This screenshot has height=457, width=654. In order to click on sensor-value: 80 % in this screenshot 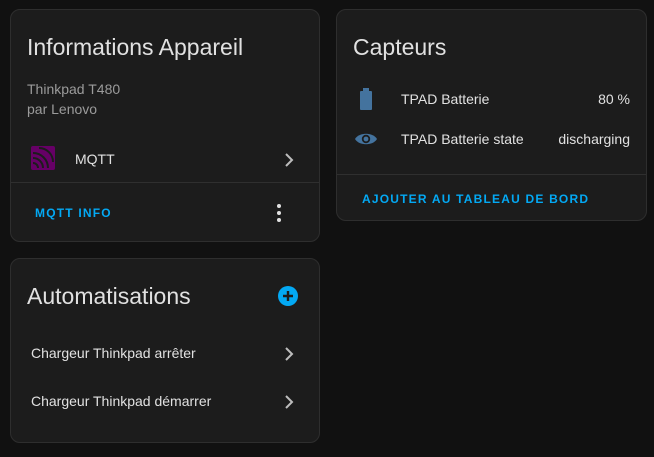, I will do `click(614, 99)`.